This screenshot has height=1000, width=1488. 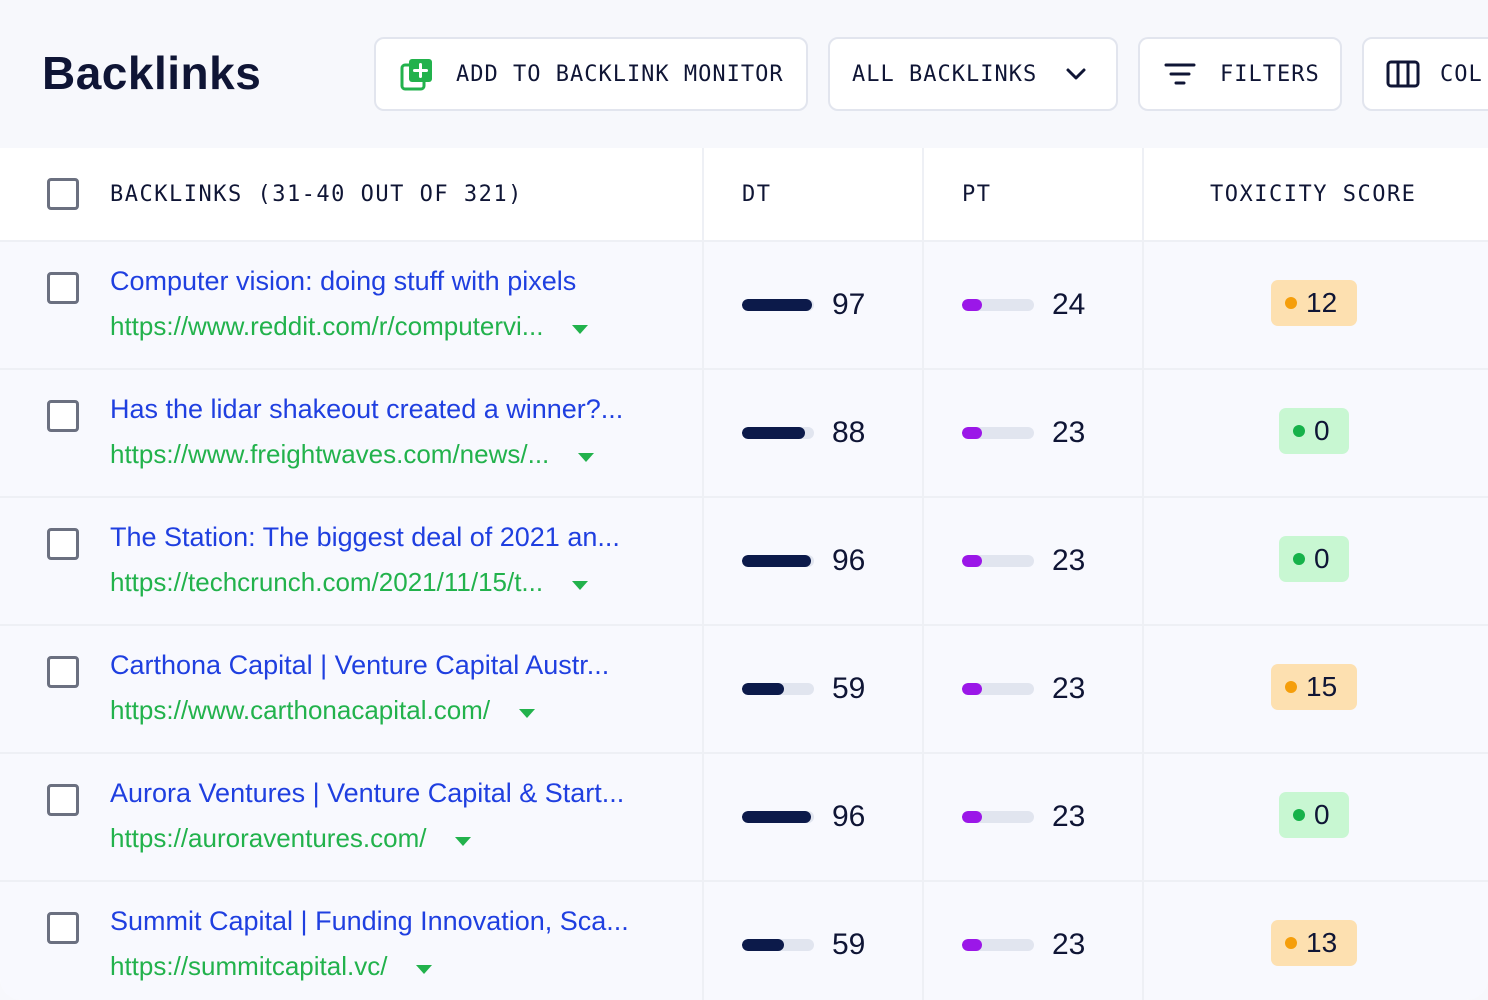 What do you see at coordinates (316, 194) in the screenshot?
I see `column-header-backlinks: BACKLINKS (31-40 OUT OF 321)` at bounding box center [316, 194].